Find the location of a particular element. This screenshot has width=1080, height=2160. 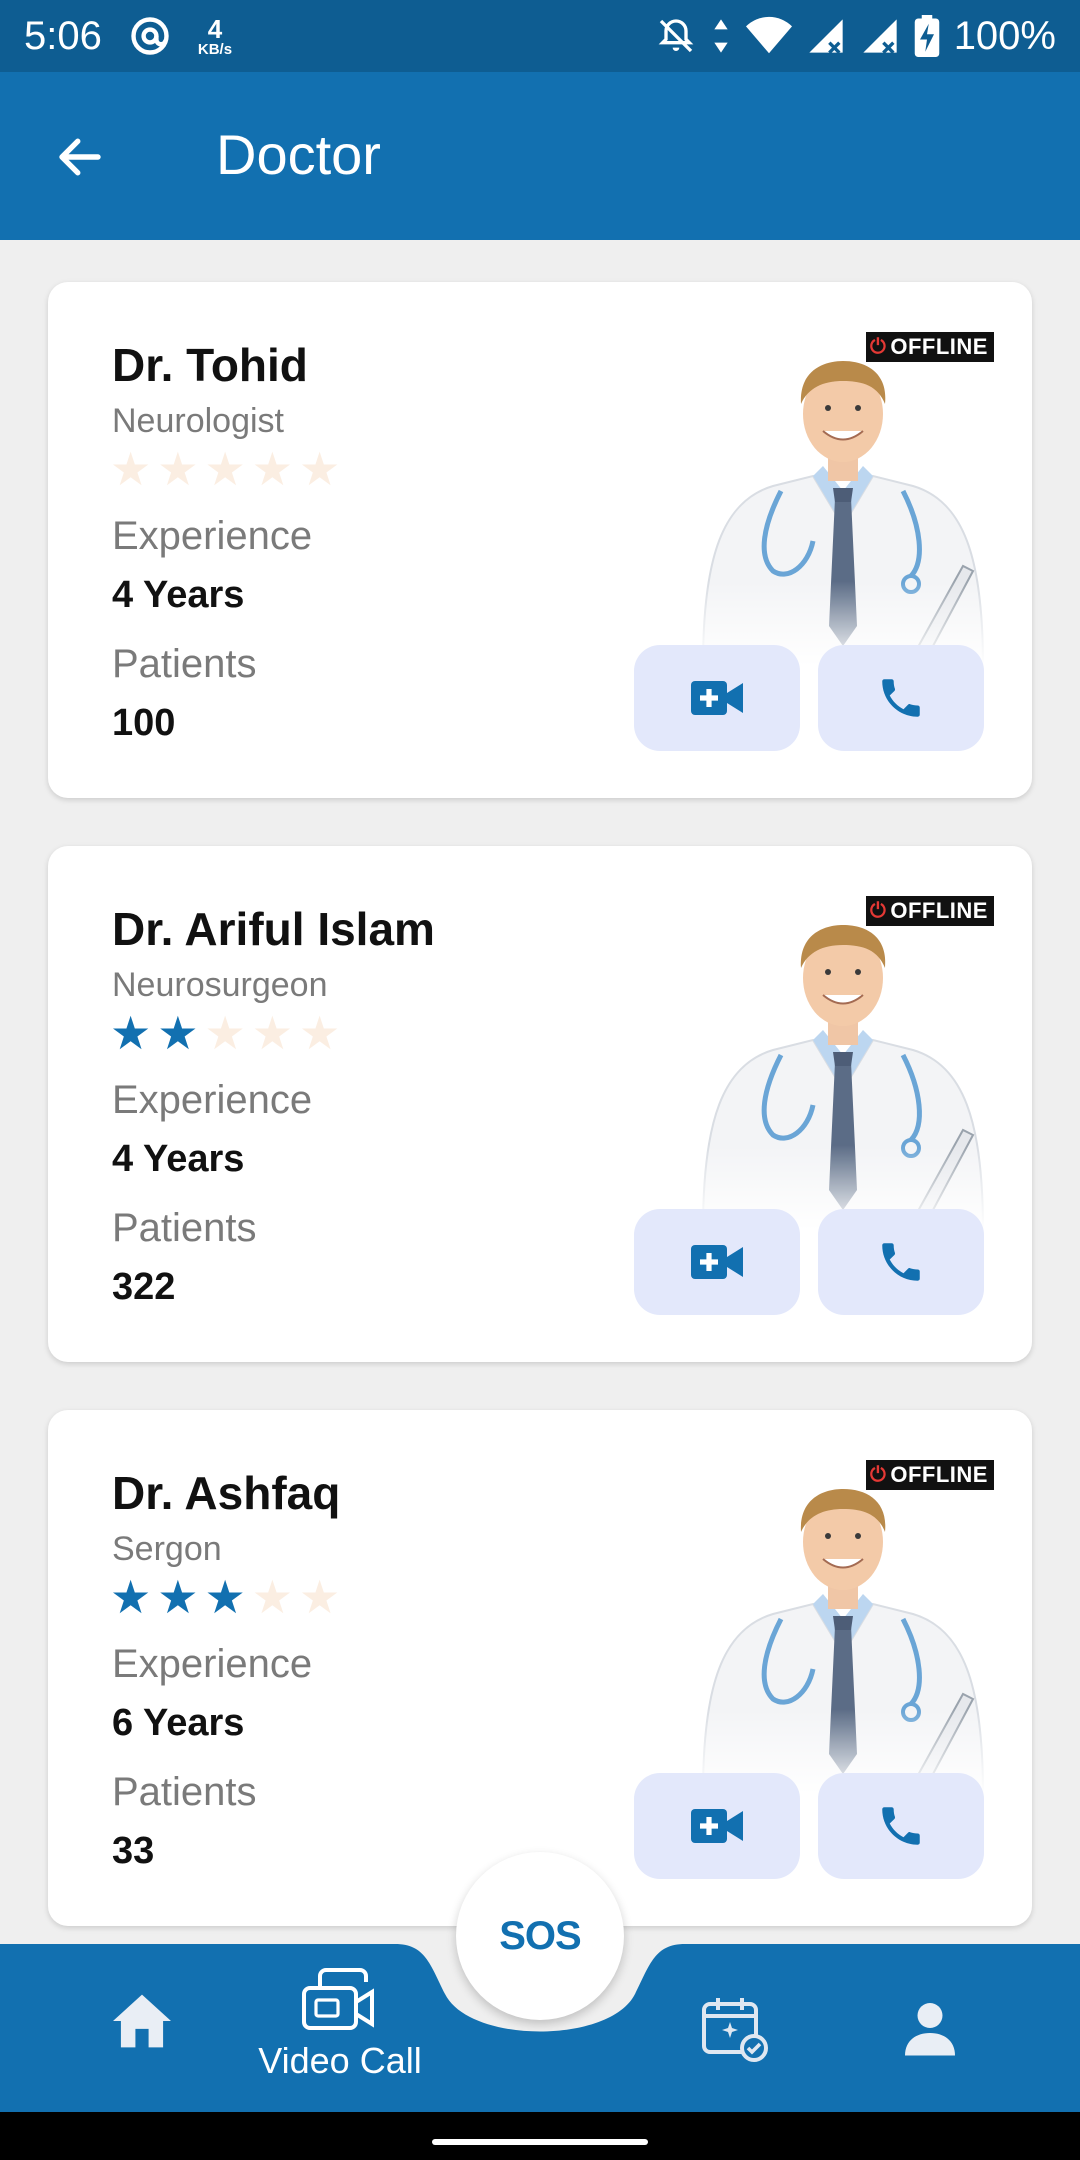

data-transfer-icon is located at coordinates (721, 36).